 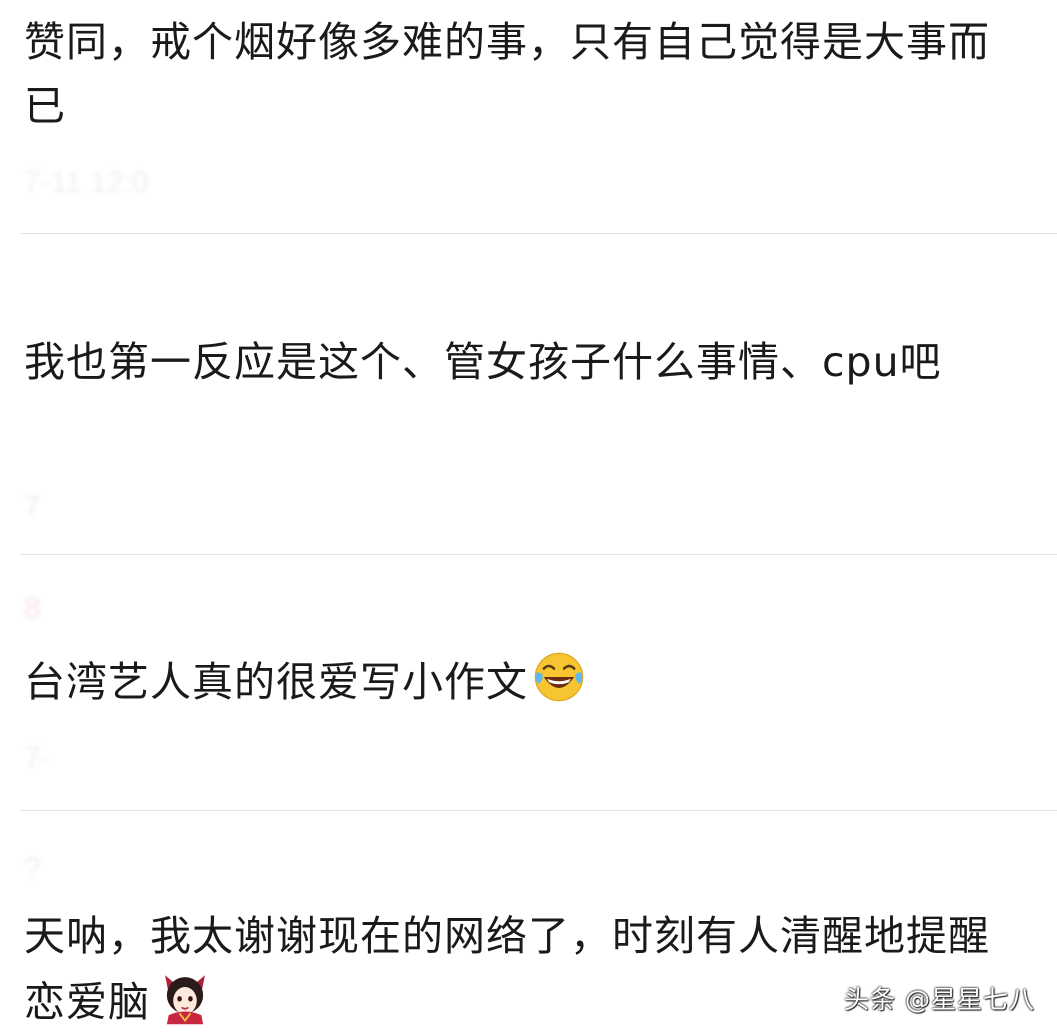 I want to click on comment-3: 台湾艺人真的很爱写小作文, so click(x=520, y=682).